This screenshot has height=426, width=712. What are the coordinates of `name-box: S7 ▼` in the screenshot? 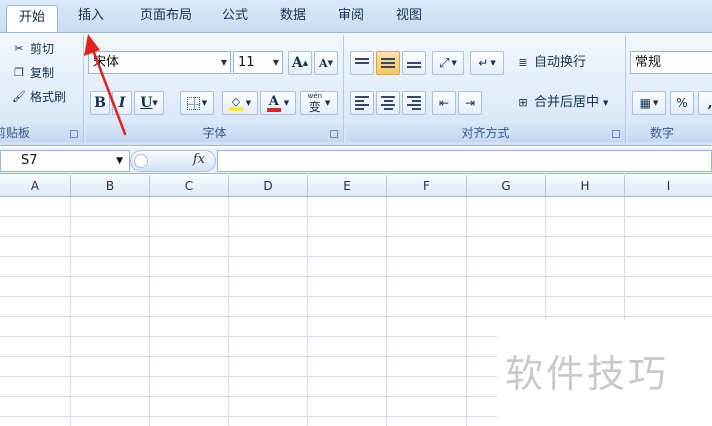 It's located at (65, 161).